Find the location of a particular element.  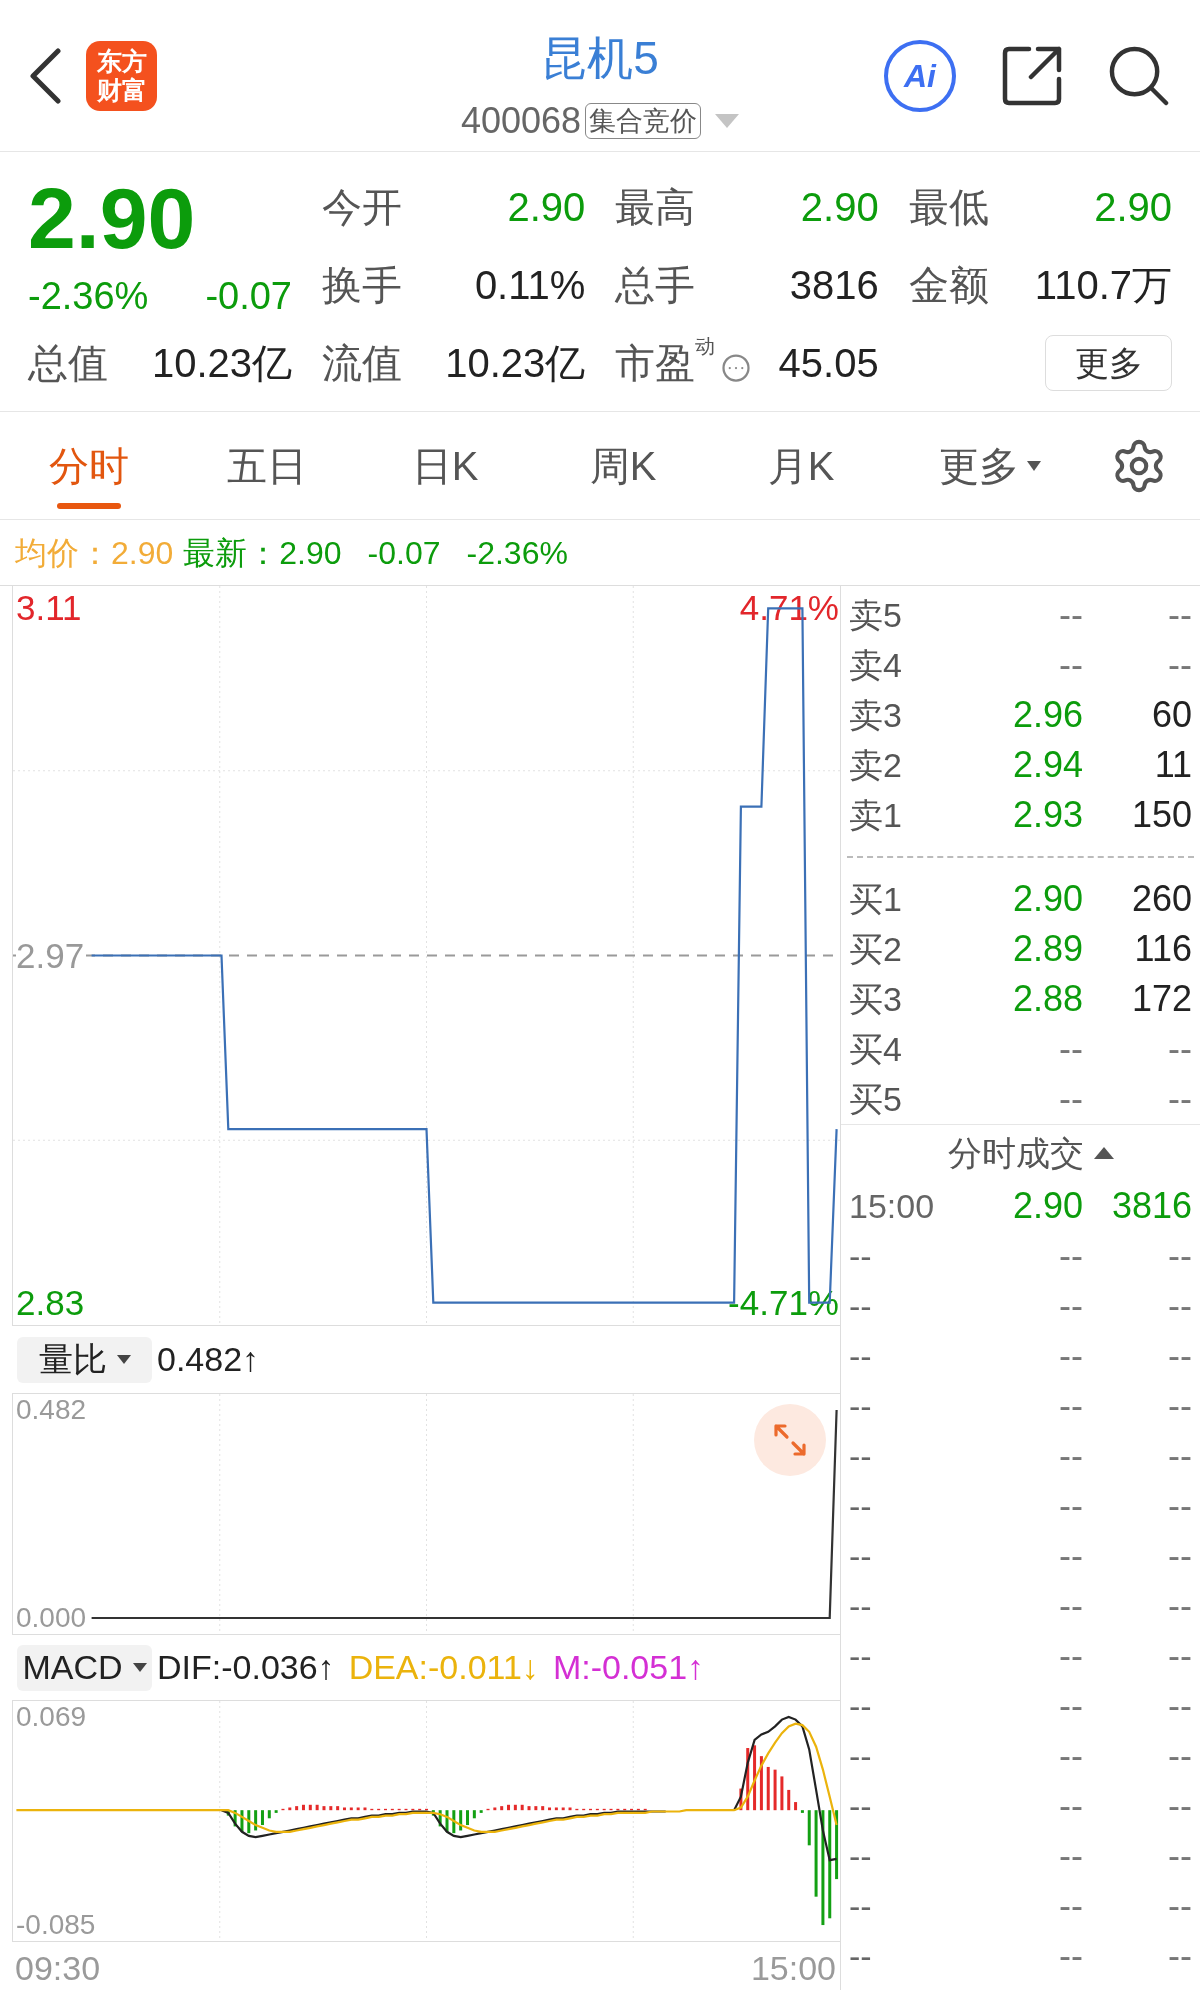

volume-cell-text: 260 is located at coordinates (1161, 899).